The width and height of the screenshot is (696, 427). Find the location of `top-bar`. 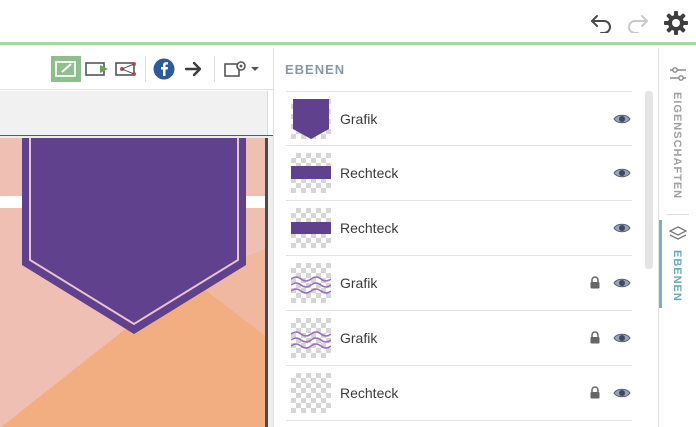

top-bar is located at coordinates (348, 22).